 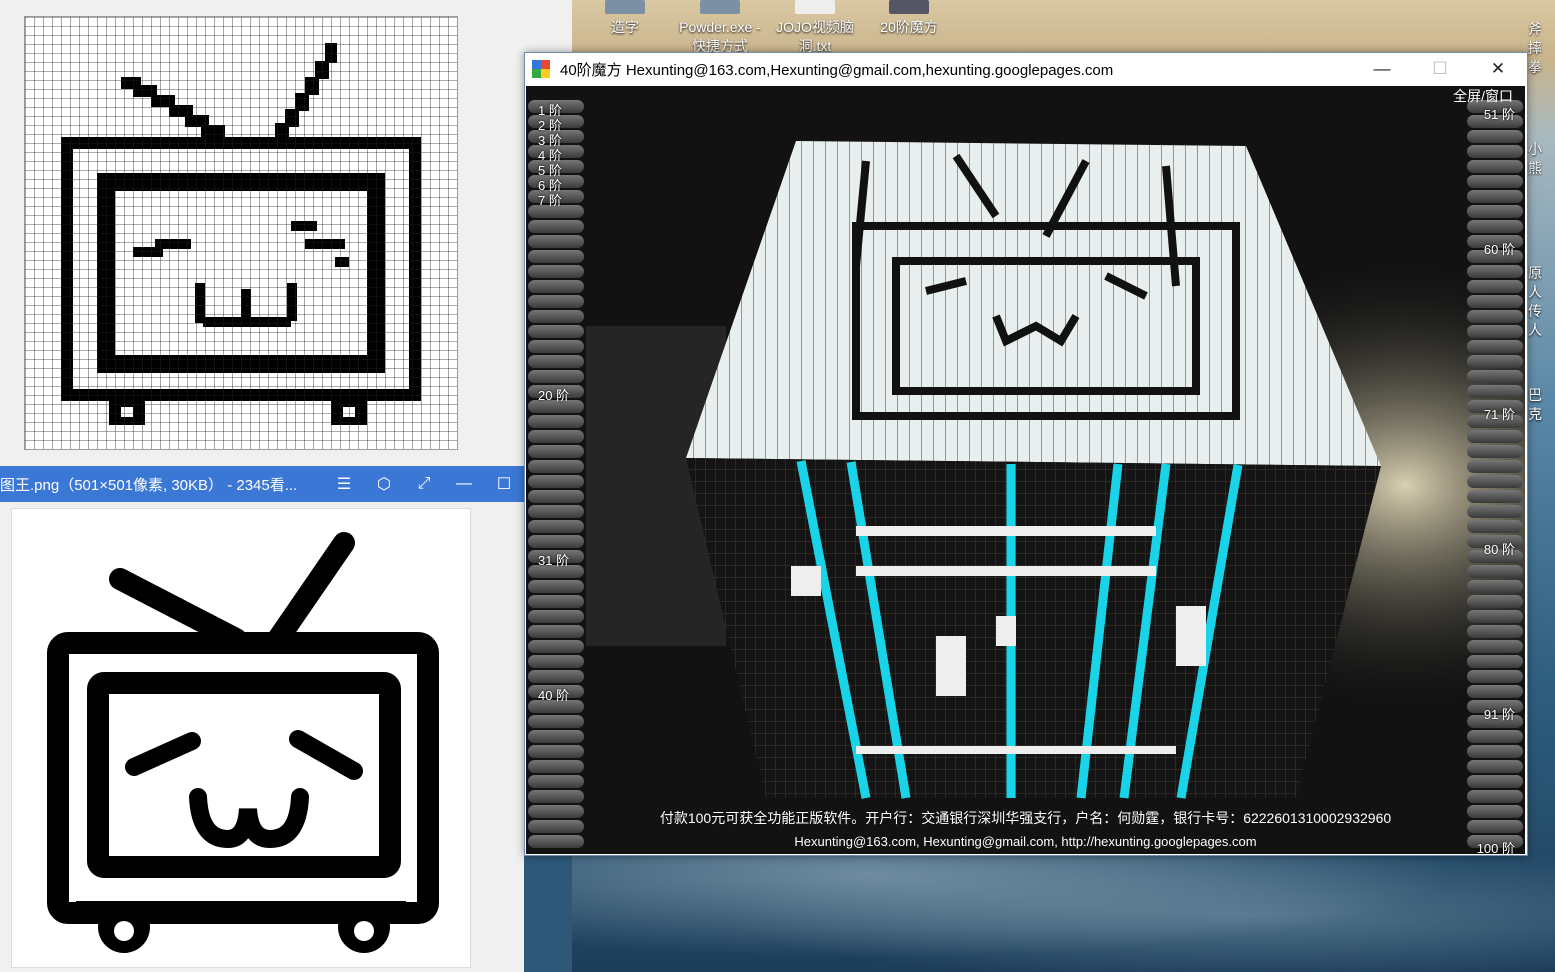 What do you see at coordinates (384, 484) in the screenshot?
I see `skin-icon: ⬡` at bounding box center [384, 484].